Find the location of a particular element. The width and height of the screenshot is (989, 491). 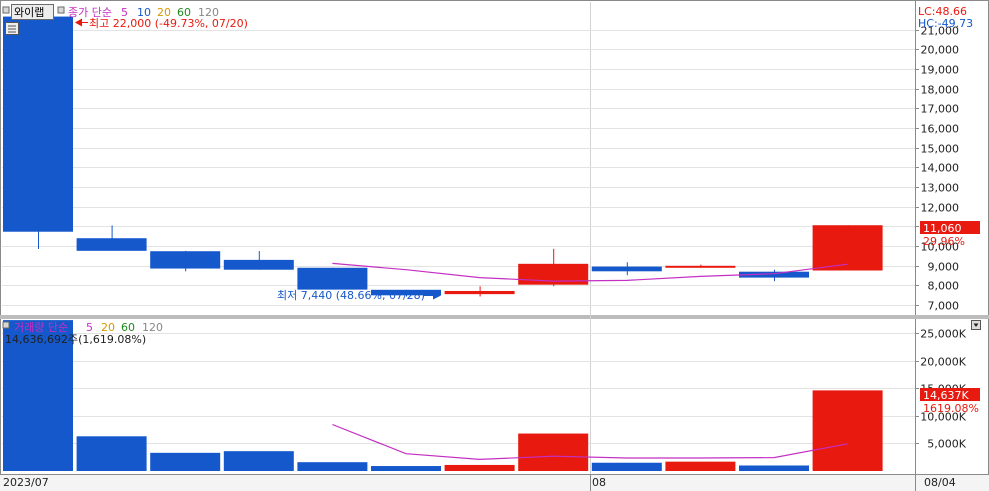

high-annotation: 최고 22,000 (-49.73%, 07/20) is located at coordinates (168, 23).